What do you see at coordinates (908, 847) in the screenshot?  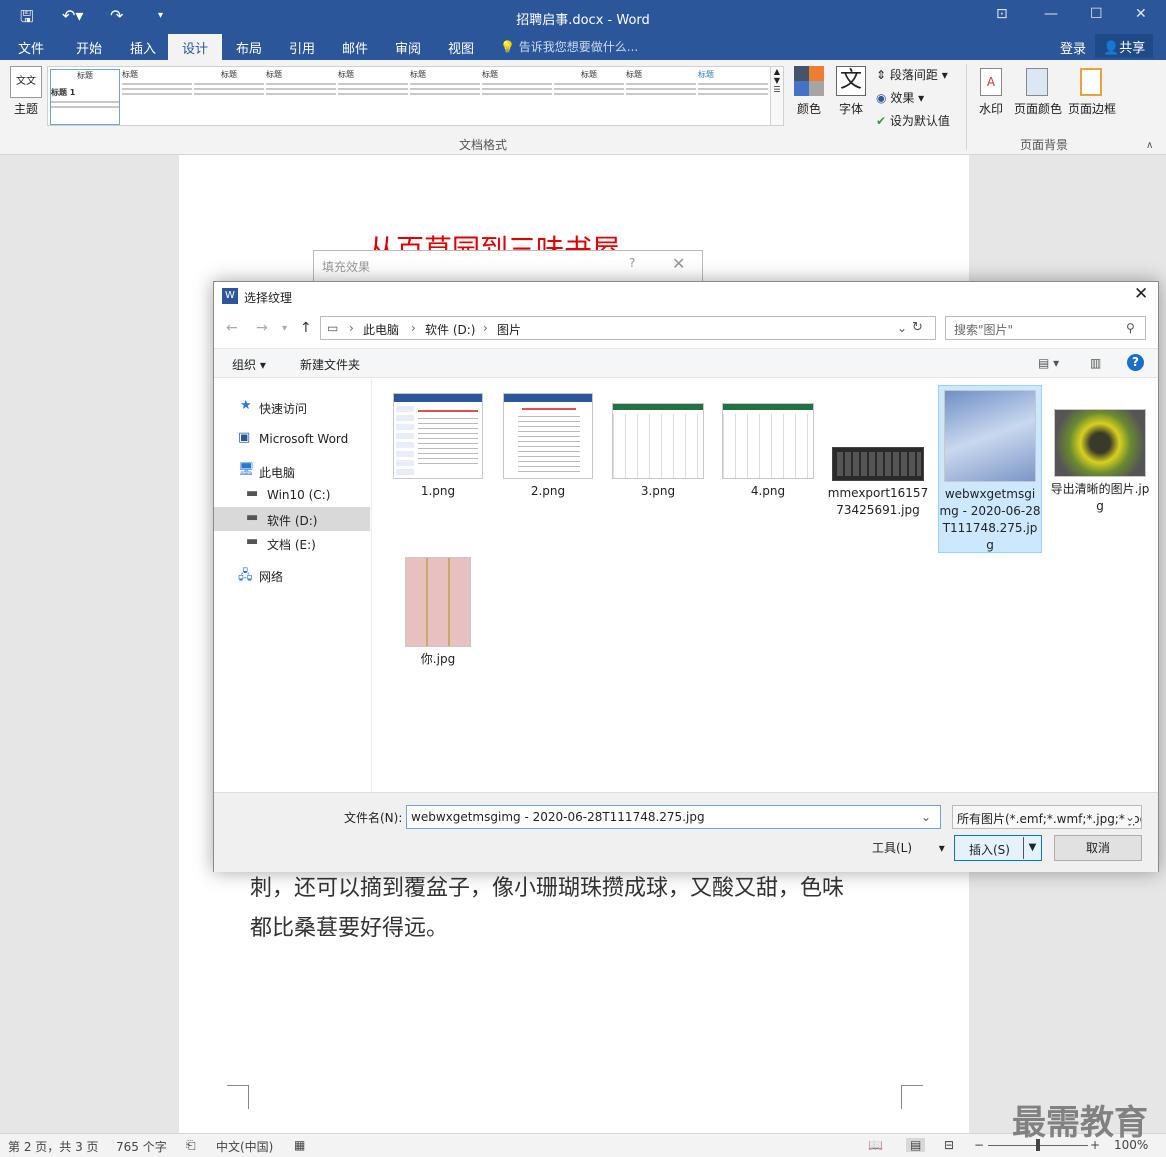 I see `tools-button: 工具(L) ▾` at bounding box center [908, 847].